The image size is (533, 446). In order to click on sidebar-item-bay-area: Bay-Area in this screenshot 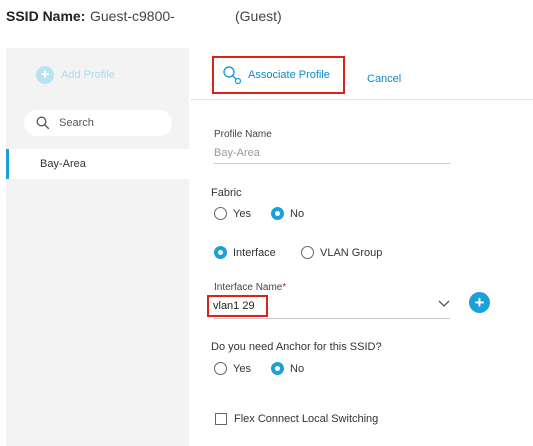, I will do `click(97, 164)`.